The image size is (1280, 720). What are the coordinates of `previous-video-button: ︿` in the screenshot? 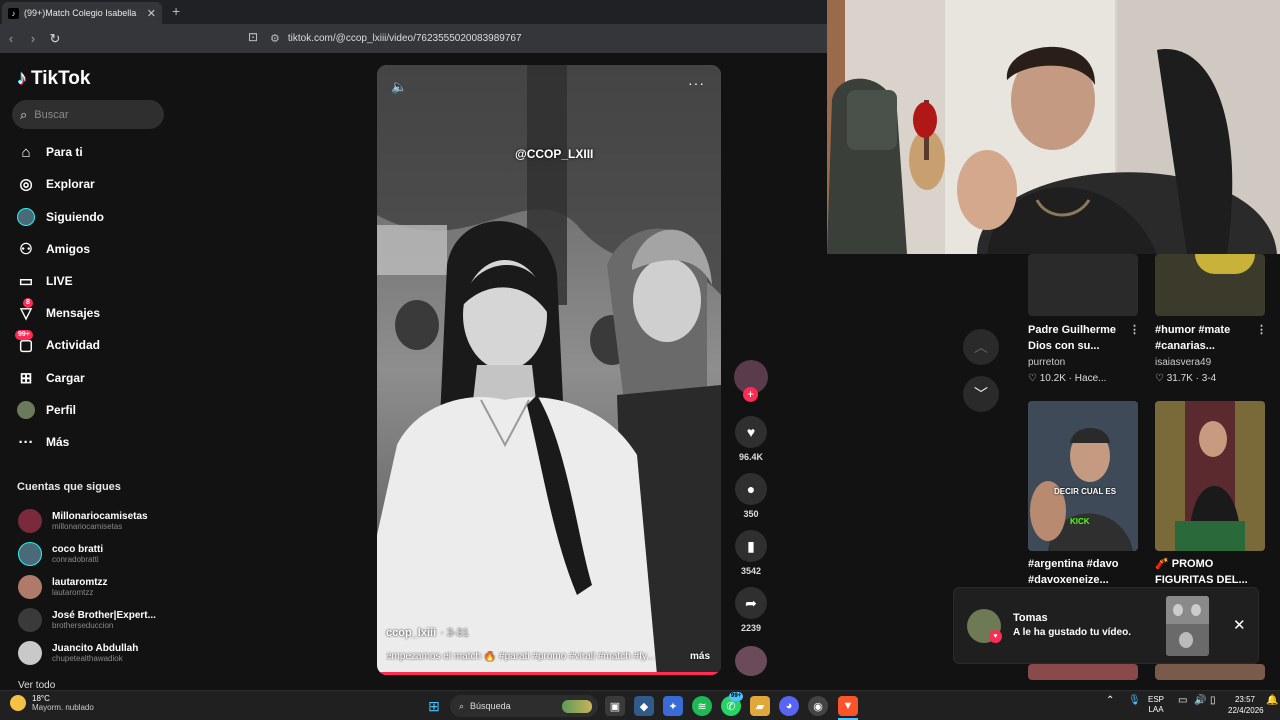 It's located at (981, 347).